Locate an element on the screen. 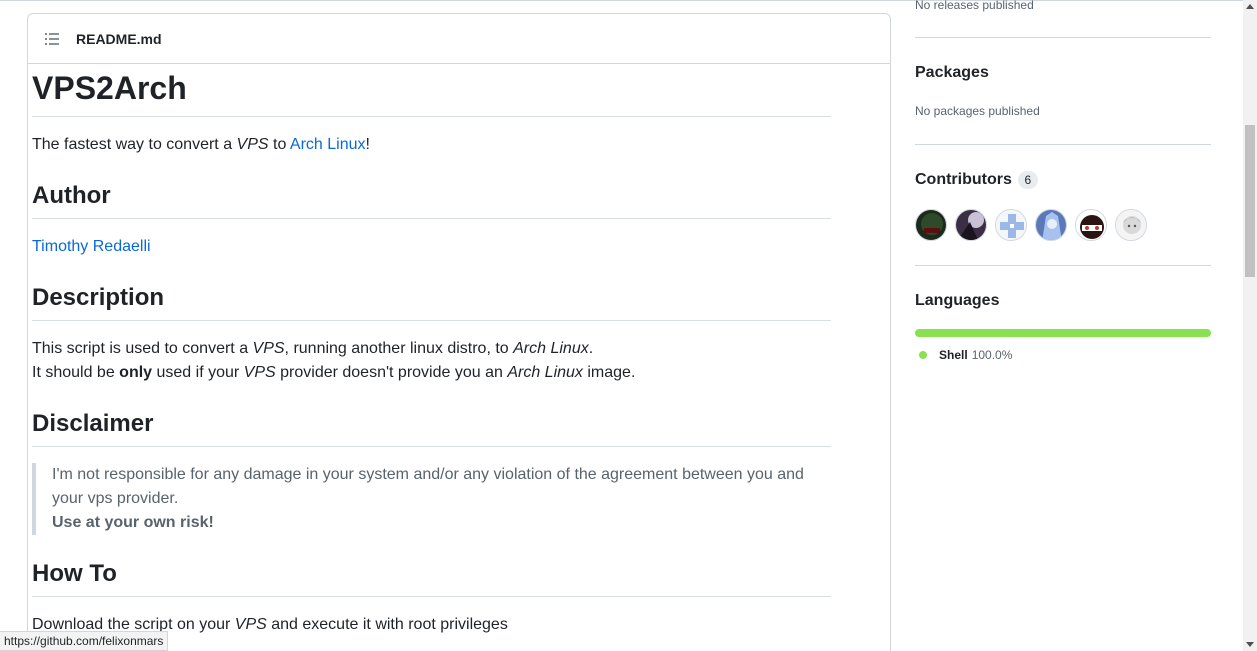 This screenshot has height=651, width=1257. languages-title: Languages is located at coordinates (957, 300).